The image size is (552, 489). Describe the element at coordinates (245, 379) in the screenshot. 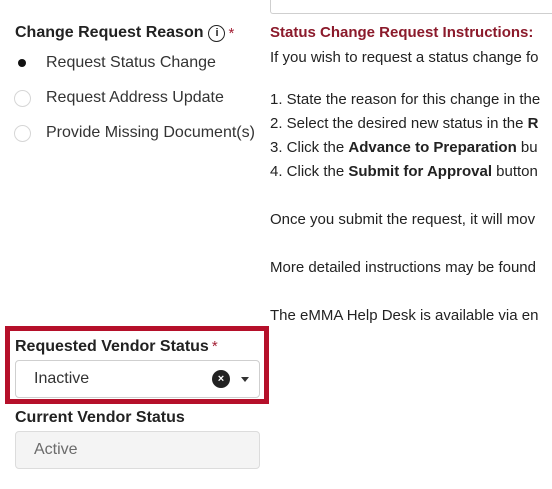

I see `caret-down-icon` at that location.